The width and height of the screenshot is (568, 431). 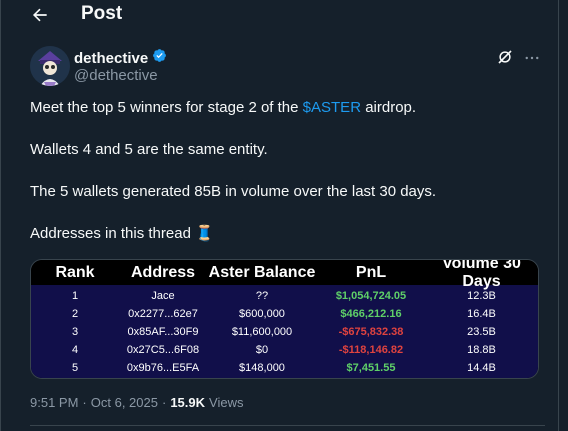 What do you see at coordinates (124, 402) in the screenshot?
I see `post-date: Oct 6, 2025` at bounding box center [124, 402].